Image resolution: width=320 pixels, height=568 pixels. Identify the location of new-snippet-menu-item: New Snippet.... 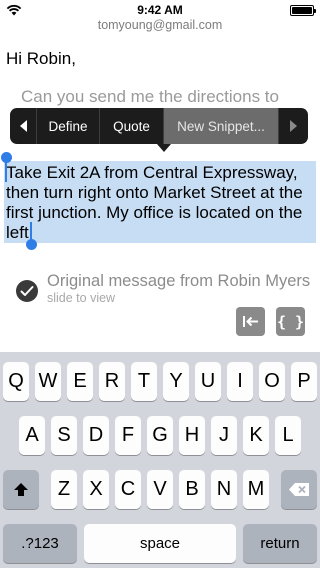
(221, 126).